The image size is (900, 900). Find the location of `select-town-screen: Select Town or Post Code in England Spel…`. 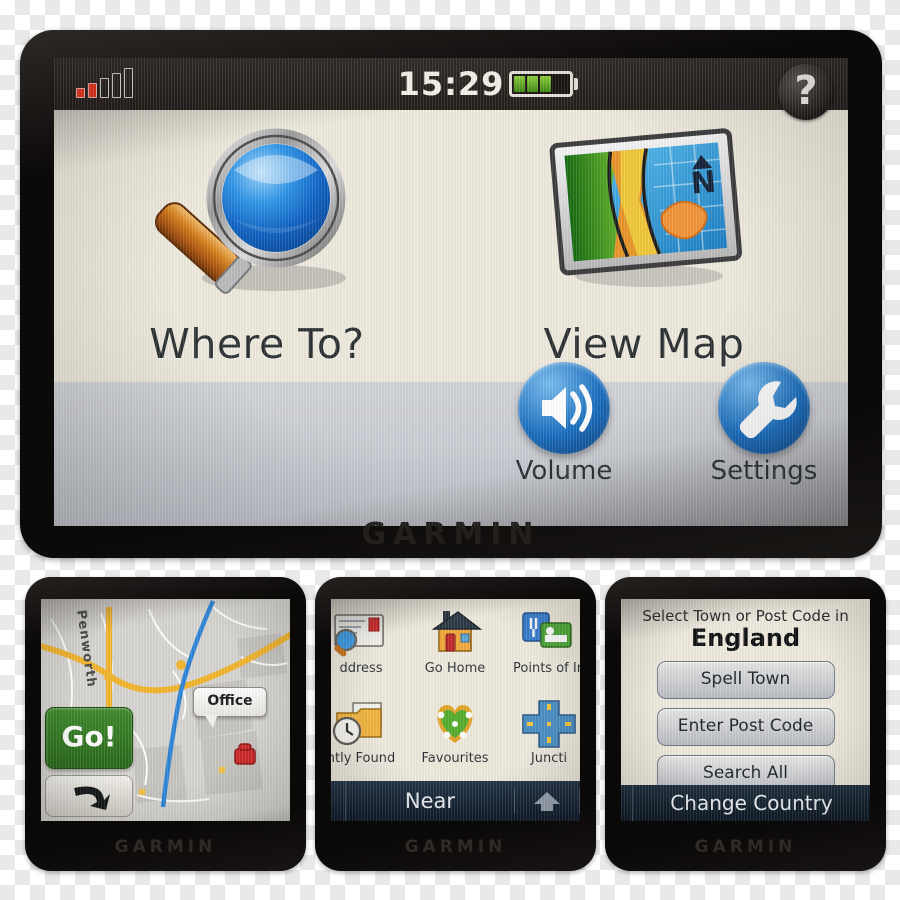

select-town-screen: Select Town or Post Code in England Spel… is located at coordinates (745, 710).